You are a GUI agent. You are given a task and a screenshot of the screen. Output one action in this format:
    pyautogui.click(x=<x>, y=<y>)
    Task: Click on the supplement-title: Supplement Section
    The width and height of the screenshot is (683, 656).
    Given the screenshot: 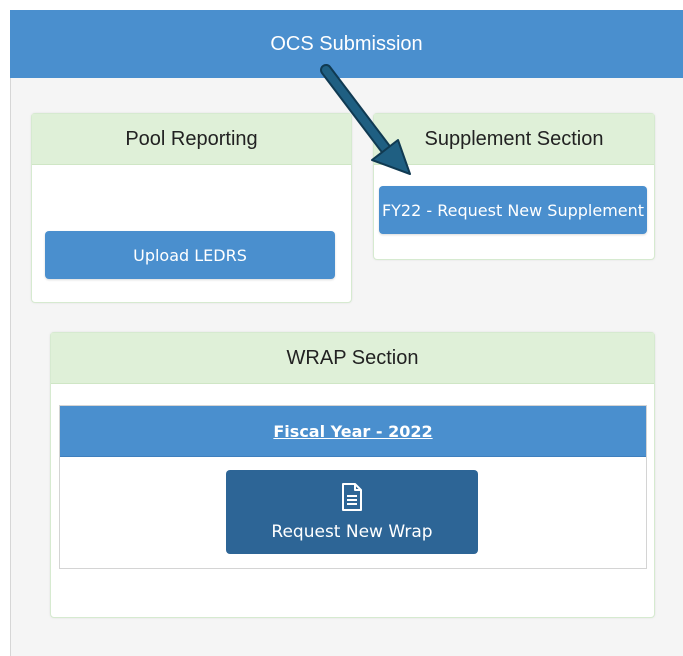 What is the action you would take?
    pyautogui.click(x=514, y=138)
    